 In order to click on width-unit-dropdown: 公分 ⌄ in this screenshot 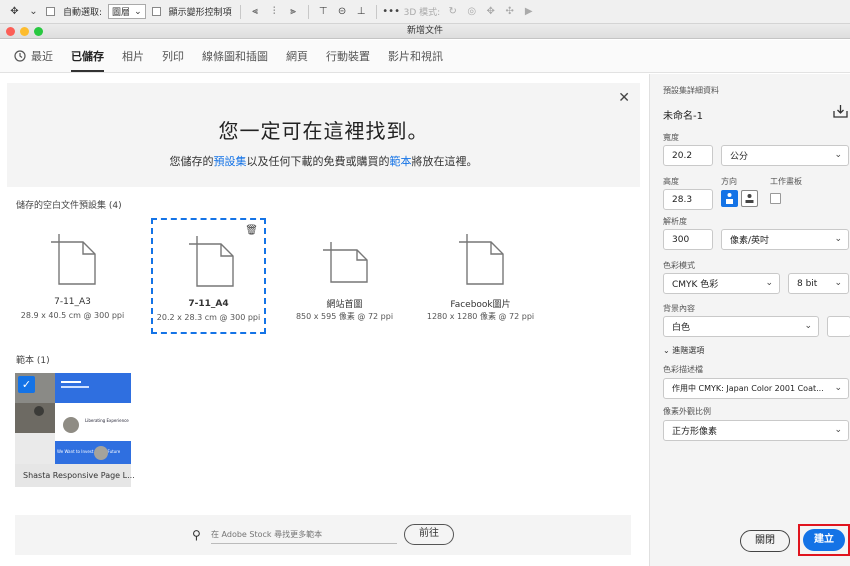, I will do `click(785, 155)`.